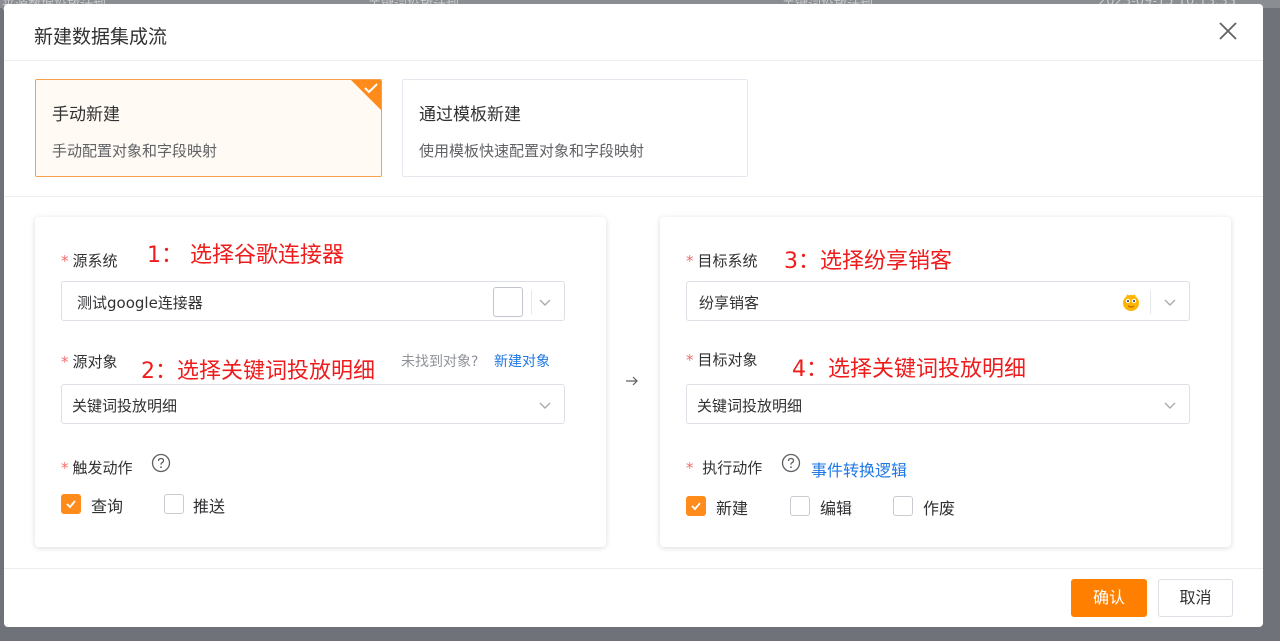 The image size is (1280, 641). What do you see at coordinates (313, 301) in the screenshot?
I see `source-system-select: 测试google连接器` at bounding box center [313, 301].